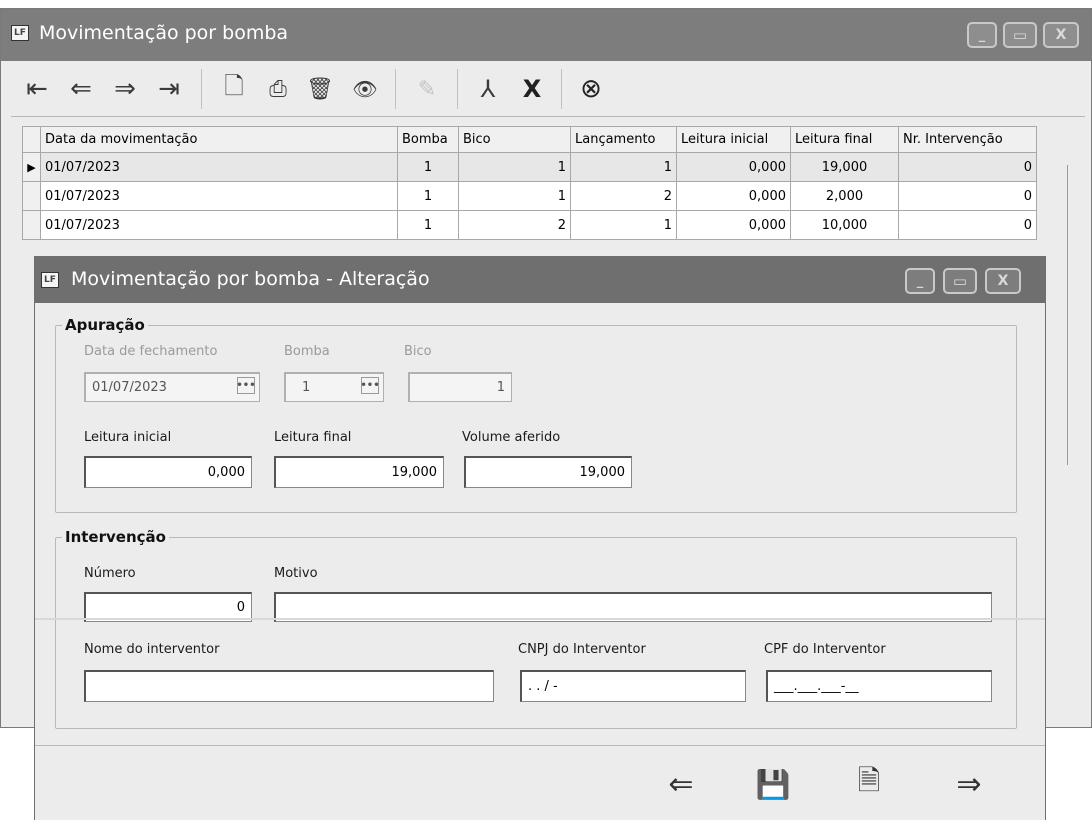 The width and height of the screenshot is (1092, 820). What do you see at coordinates (20, 33) in the screenshot?
I see `app-icon: LF` at bounding box center [20, 33].